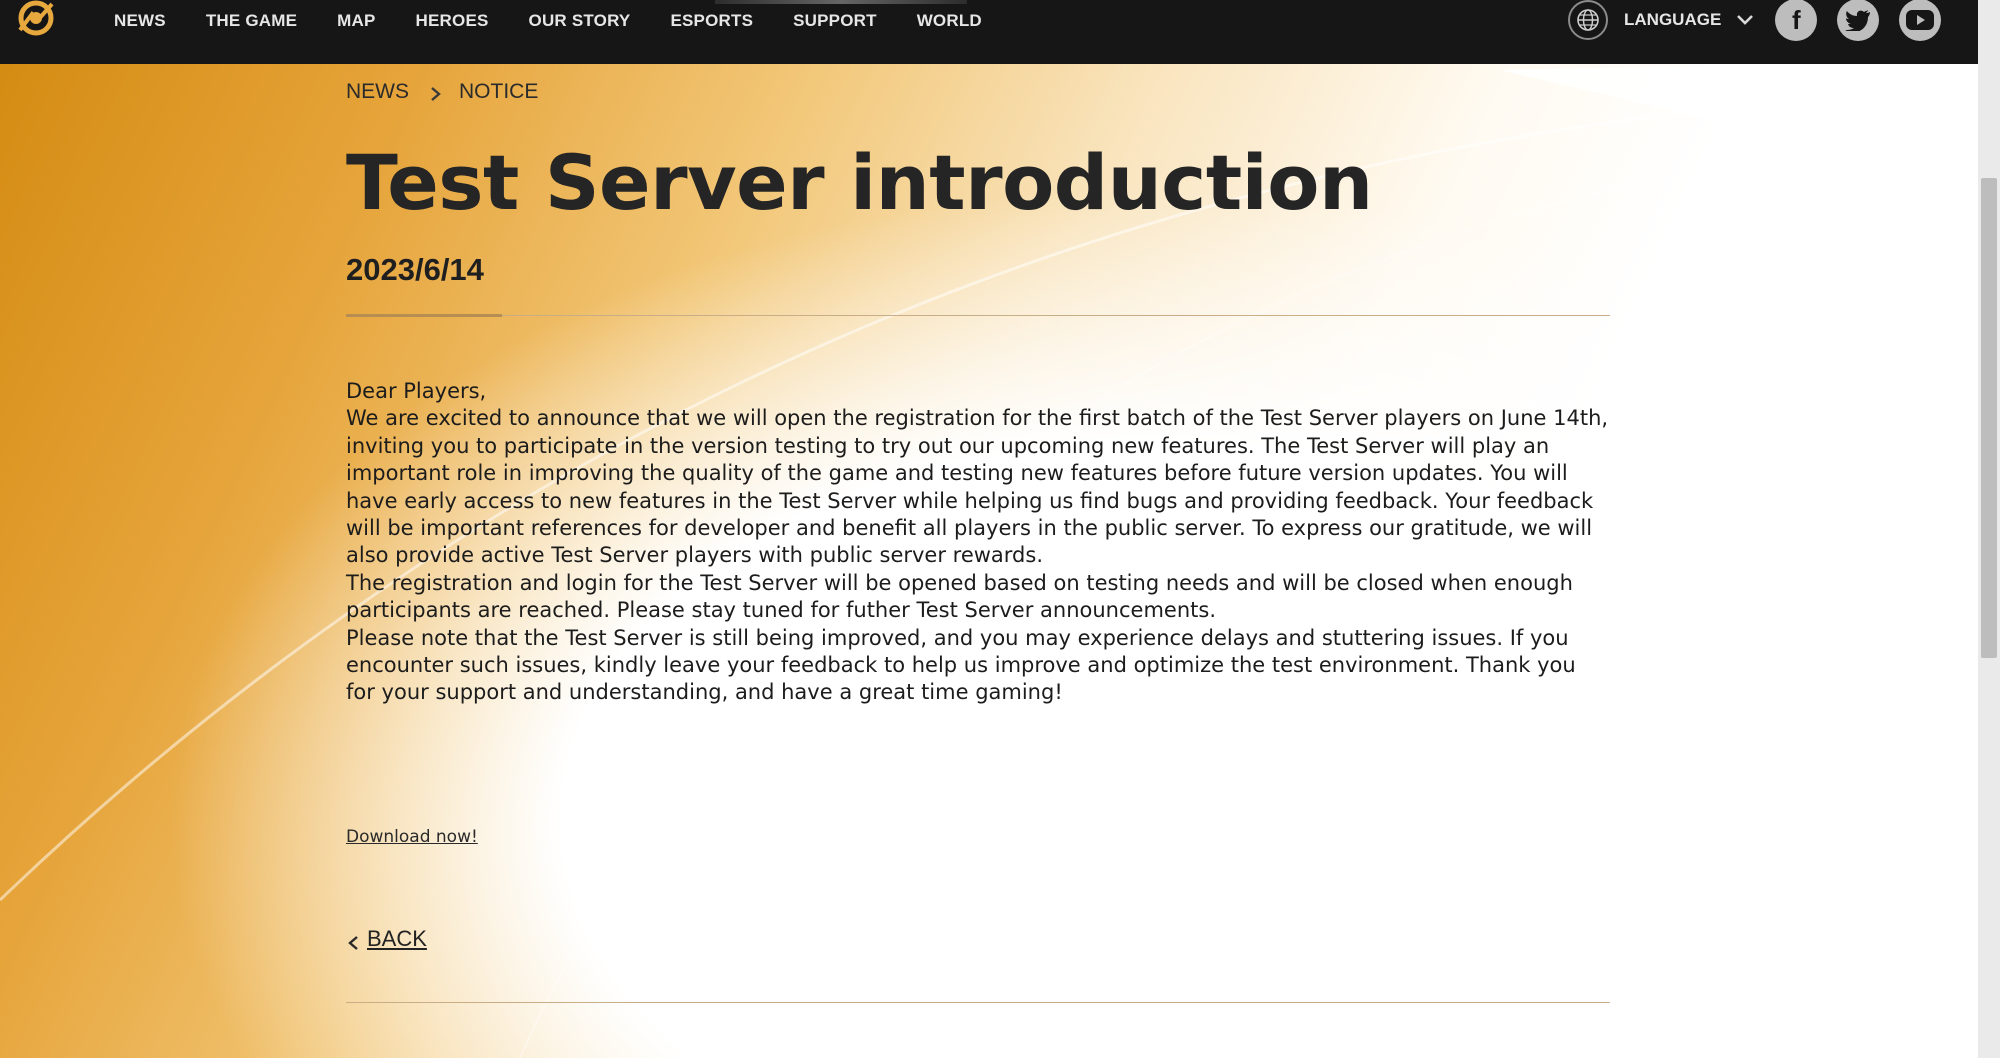  What do you see at coordinates (36, 20) in the screenshot?
I see `game-logo-icon` at bounding box center [36, 20].